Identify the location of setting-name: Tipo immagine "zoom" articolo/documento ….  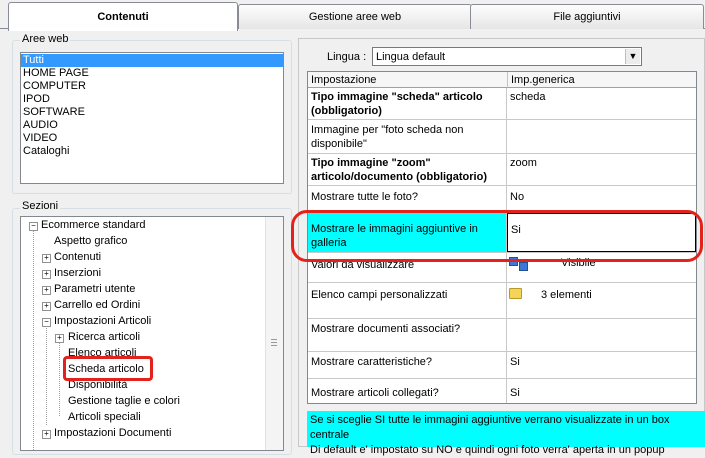
(407, 169).